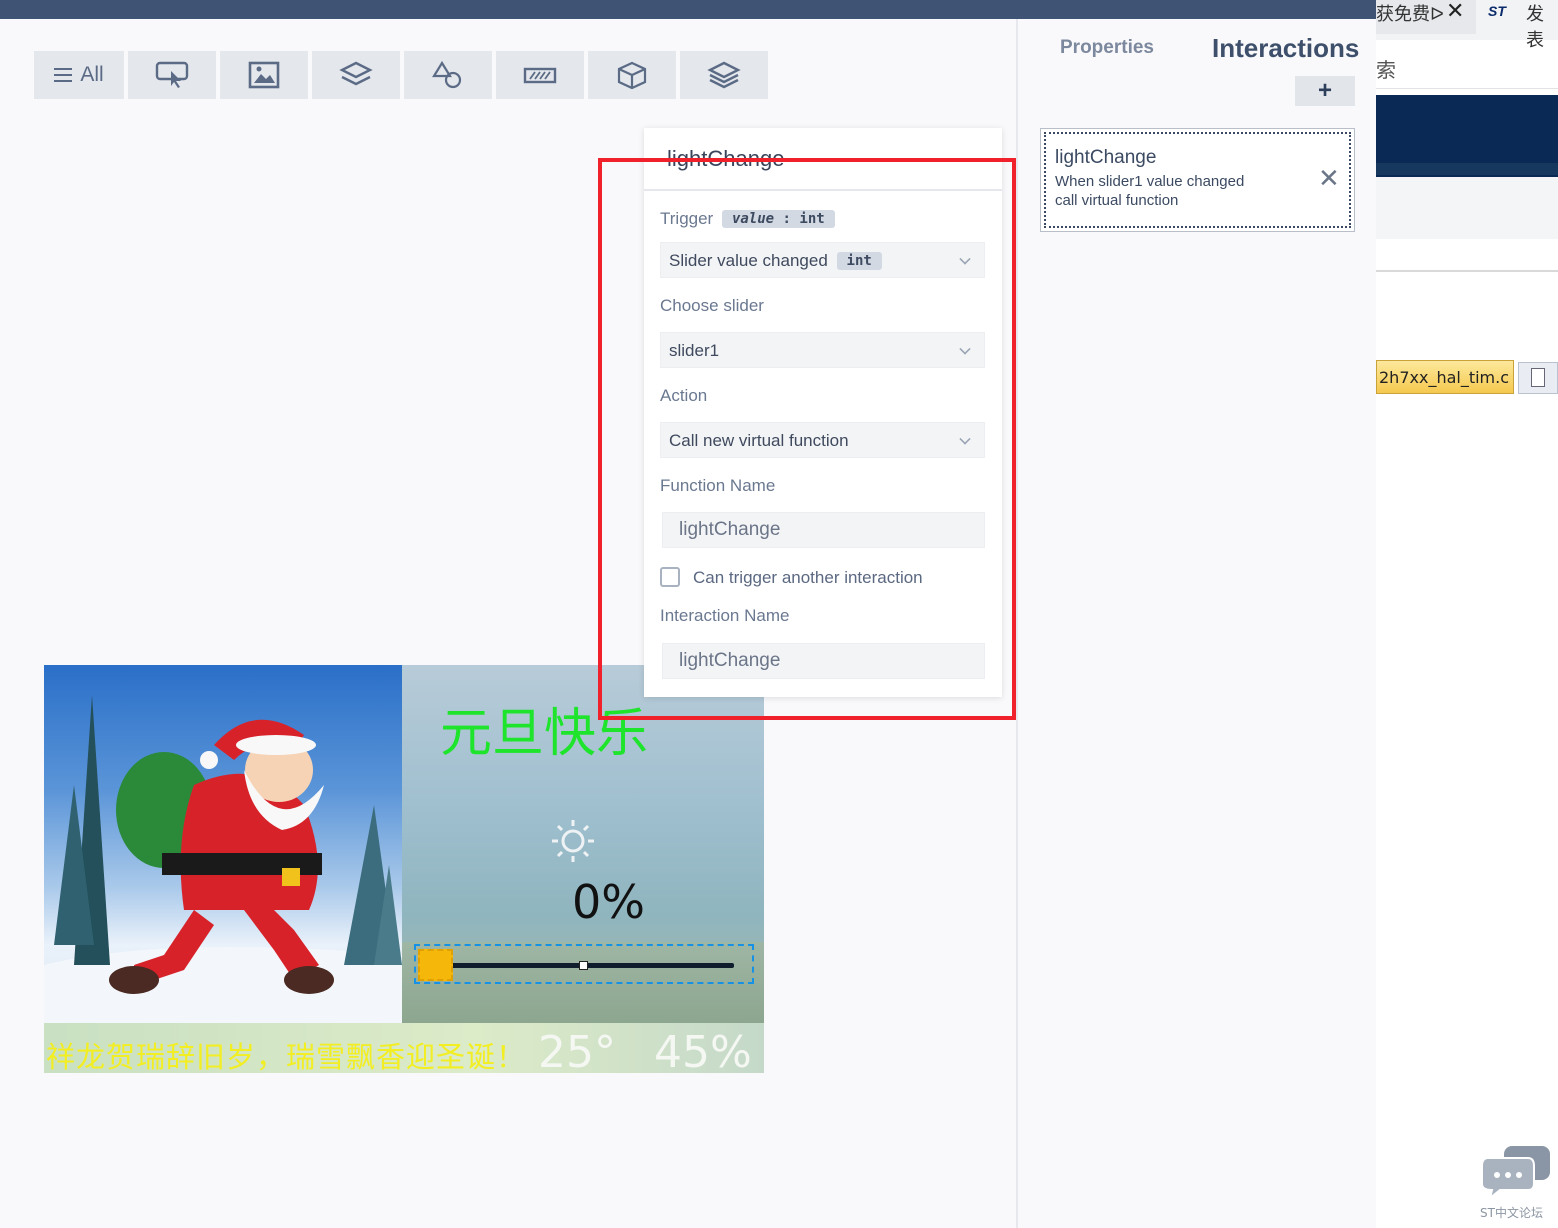 The image size is (1558, 1228). I want to click on delete-interaction-icon: ✕, so click(1329, 178).